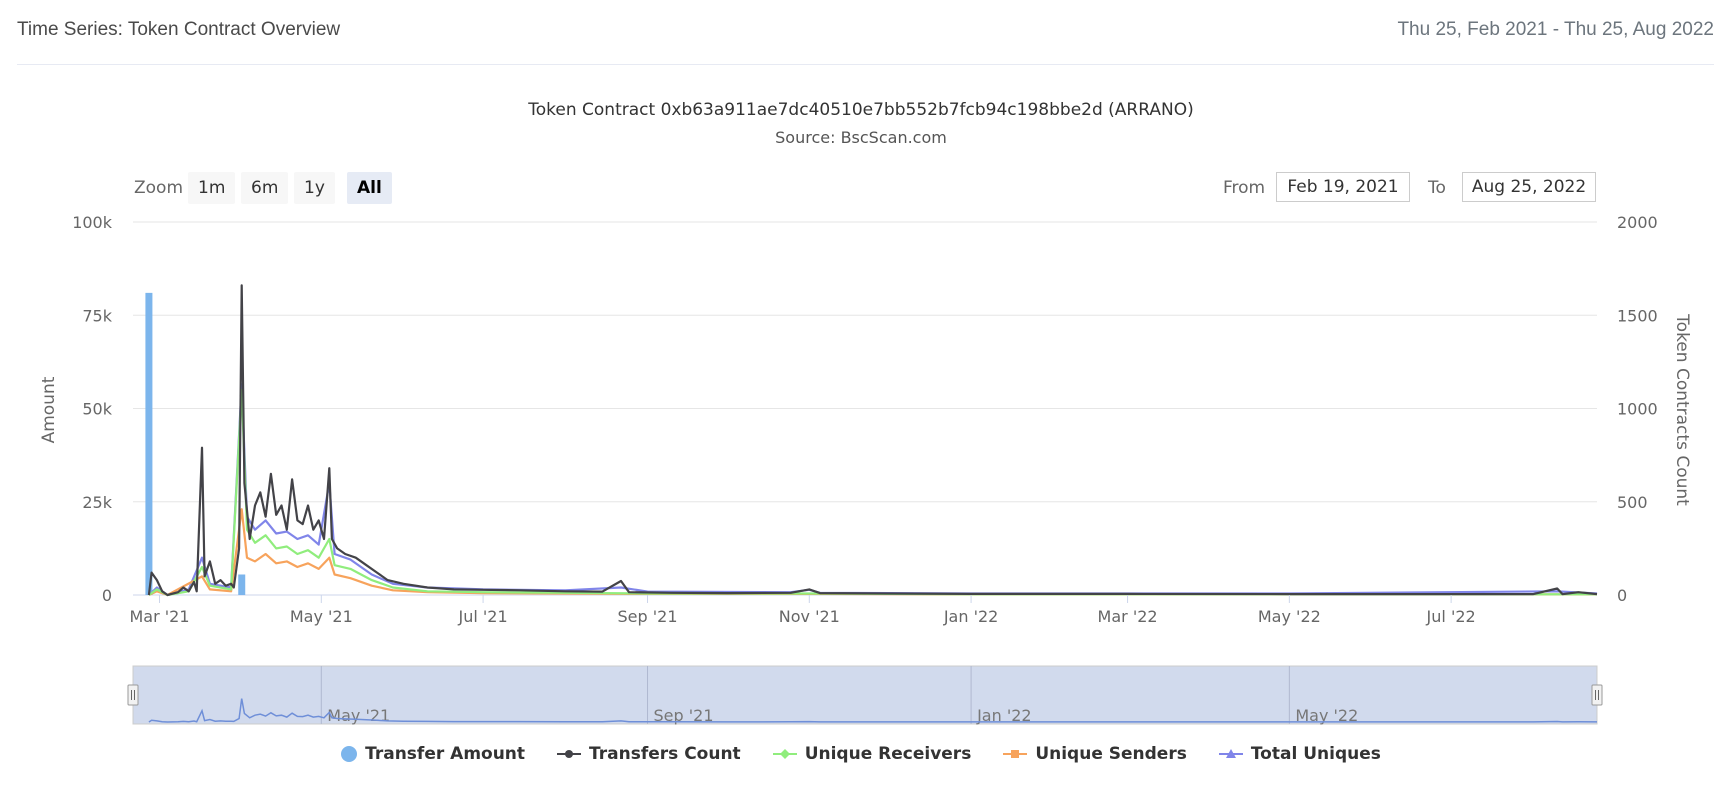 The width and height of the screenshot is (1722, 807). I want to click on y-left-tick-label: 75k, so click(97, 315).